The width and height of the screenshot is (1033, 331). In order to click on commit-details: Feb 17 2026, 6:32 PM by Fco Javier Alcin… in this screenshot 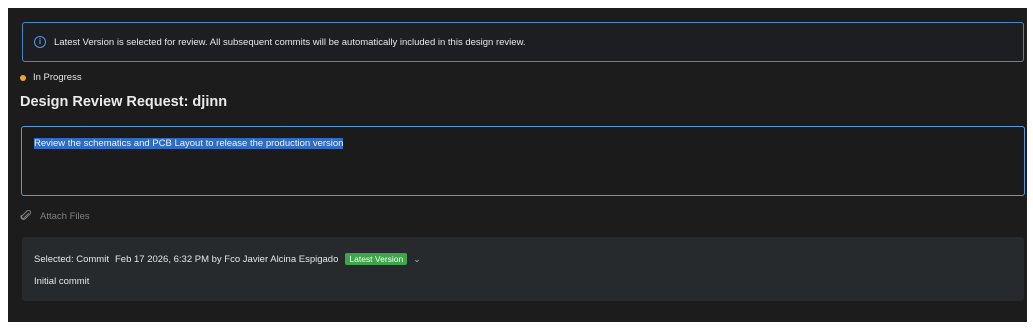, I will do `click(226, 259)`.